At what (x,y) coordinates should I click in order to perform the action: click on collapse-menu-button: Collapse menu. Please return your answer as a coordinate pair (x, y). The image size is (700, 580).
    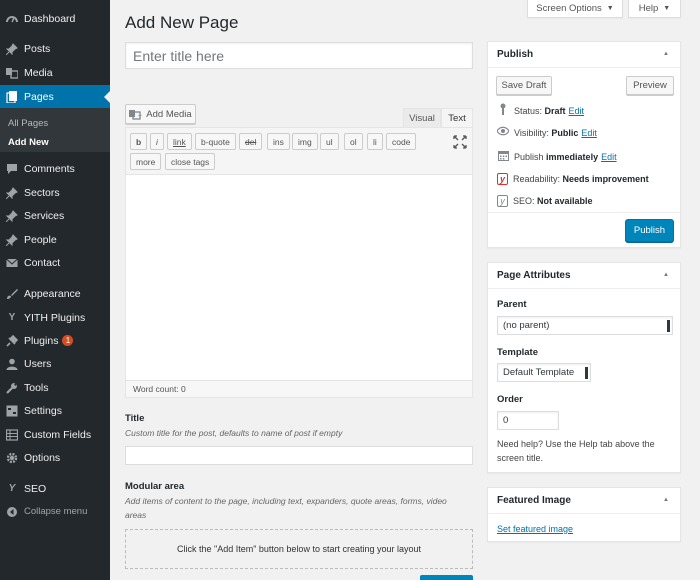
    Looking at the image, I should click on (55, 511).